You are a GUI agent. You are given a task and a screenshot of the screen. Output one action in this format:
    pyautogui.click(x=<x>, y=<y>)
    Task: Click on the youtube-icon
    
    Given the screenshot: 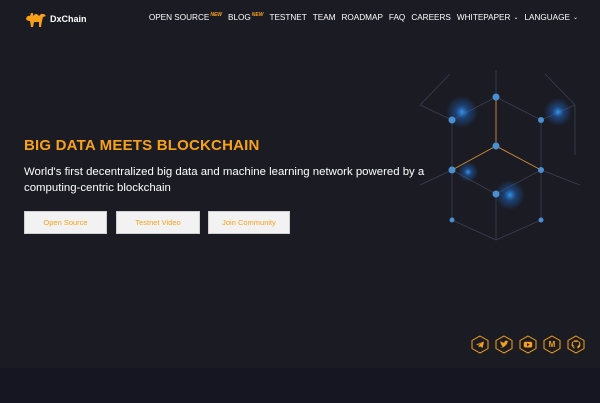 What is the action you would take?
    pyautogui.click(x=528, y=344)
    